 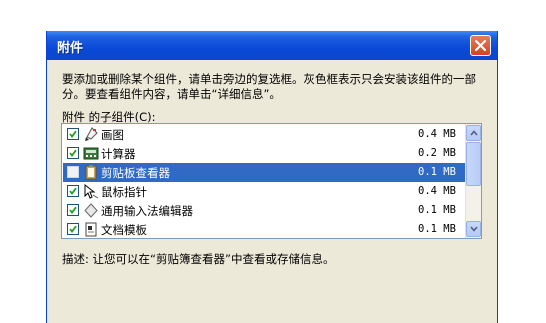 What do you see at coordinates (272, 45) in the screenshot?
I see `title-bar: 附件` at bounding box center [272, 45].